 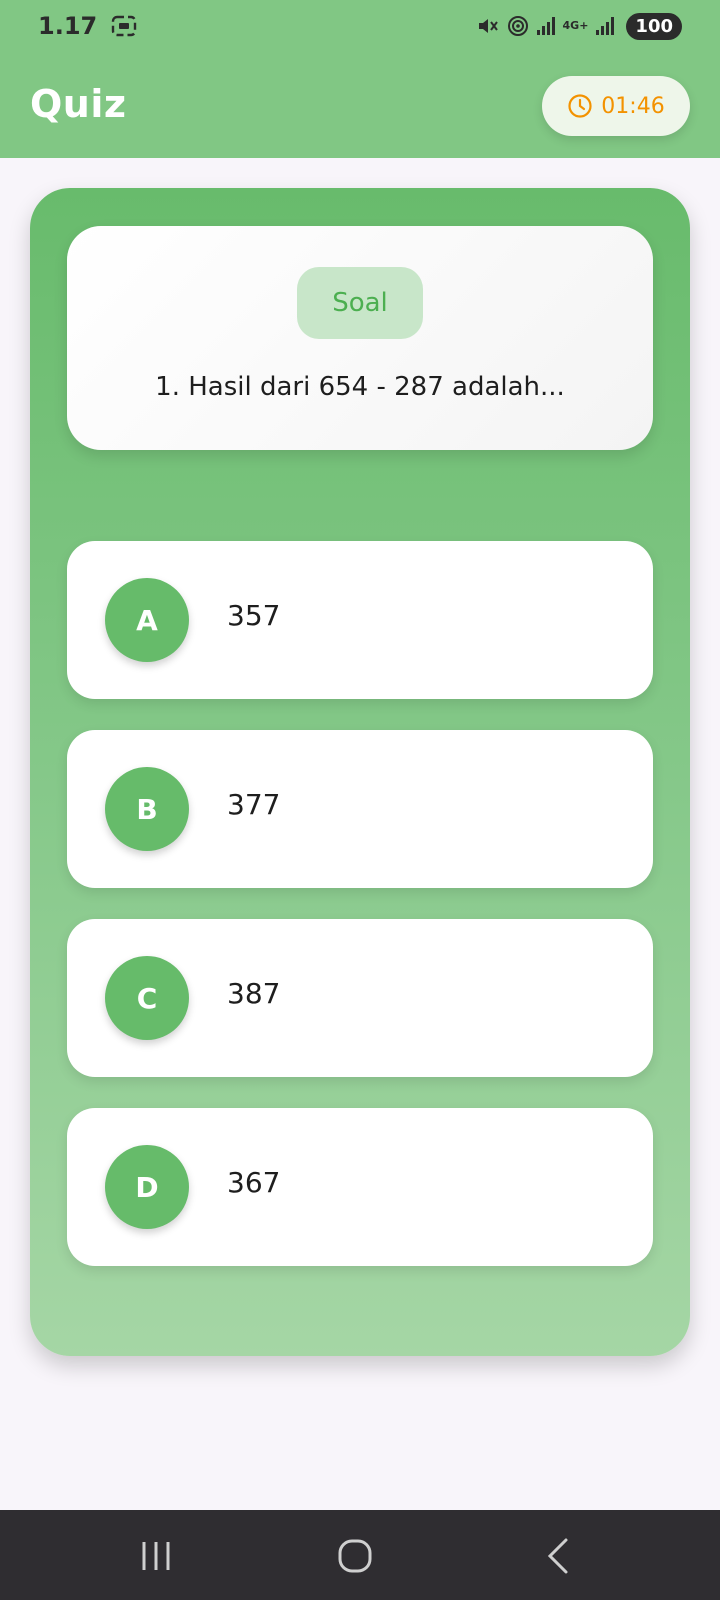 What do you see at coordinates (254, 804) in the screenshot?
I see `option-value: 377` at bounding box center [254, 804].